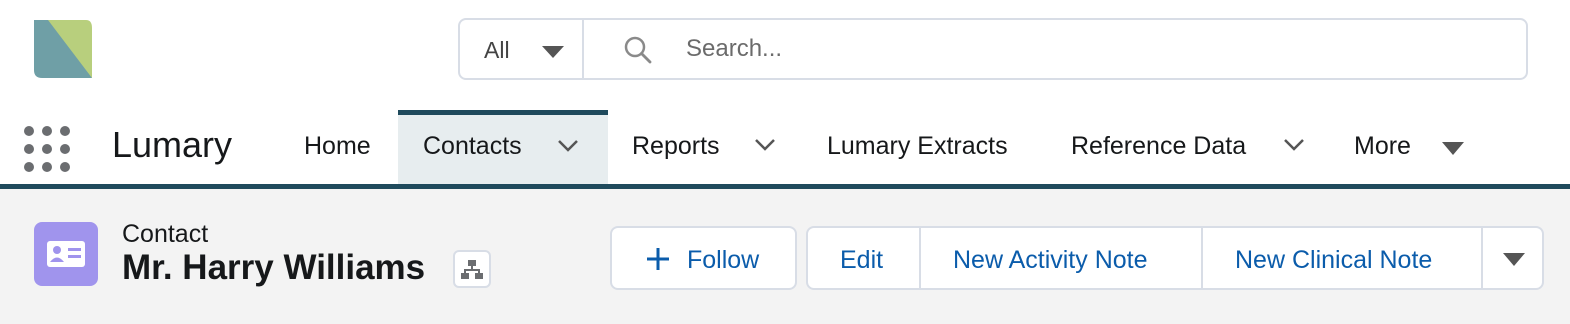  I want to click on nav-item-home: Home, so click(339, 147).